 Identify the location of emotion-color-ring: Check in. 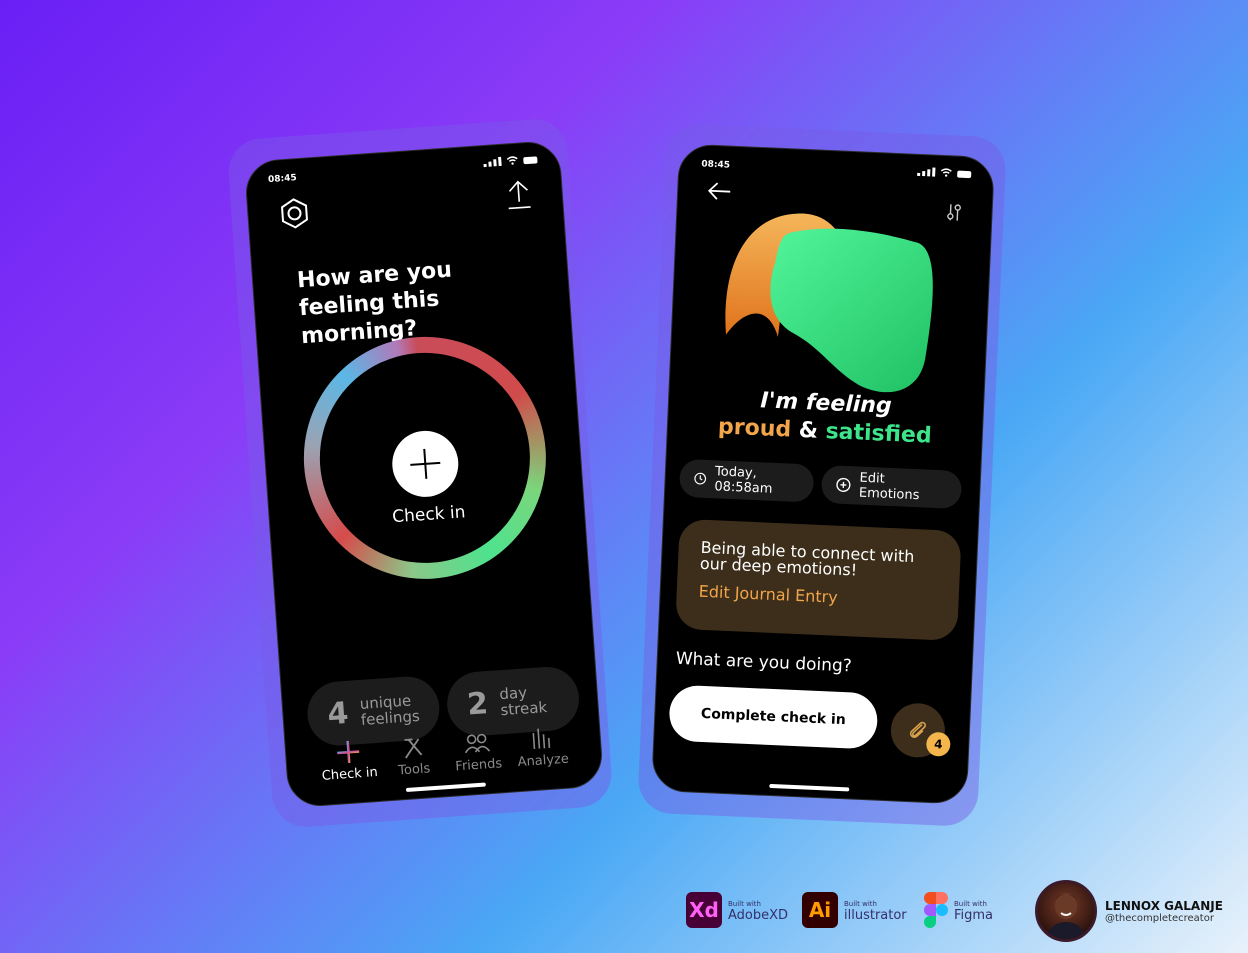
(425, 458).